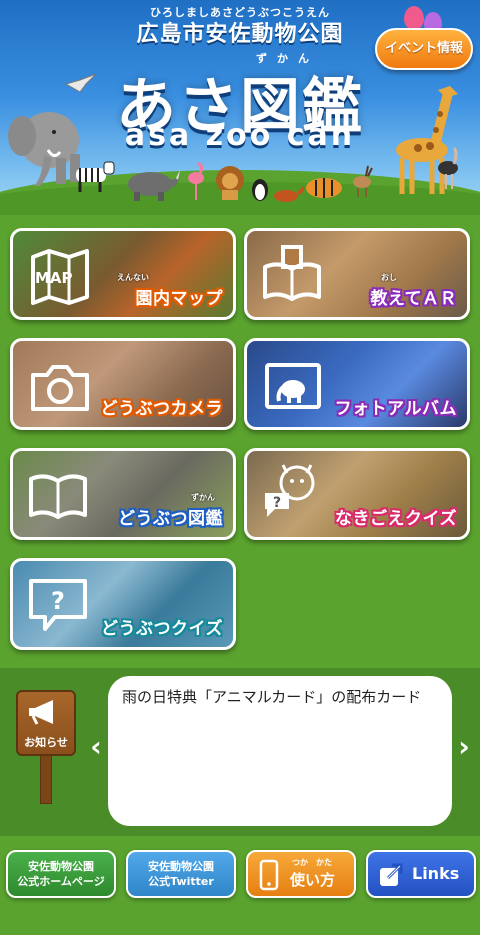  I want to click on lion-icon, so click(230, 183).